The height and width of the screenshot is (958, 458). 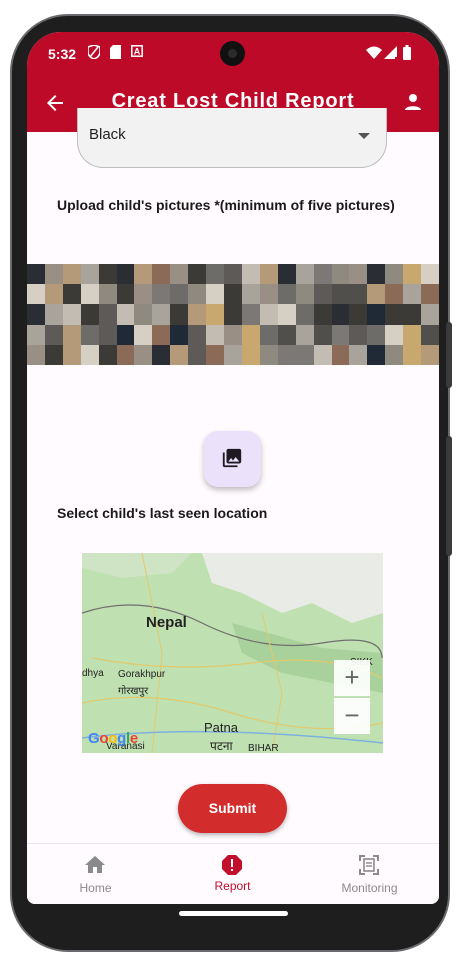 What do you see at coordinates (232, 808) in the screenshot?
I see `submit-button: Submit` at bounding box center [232, 808].